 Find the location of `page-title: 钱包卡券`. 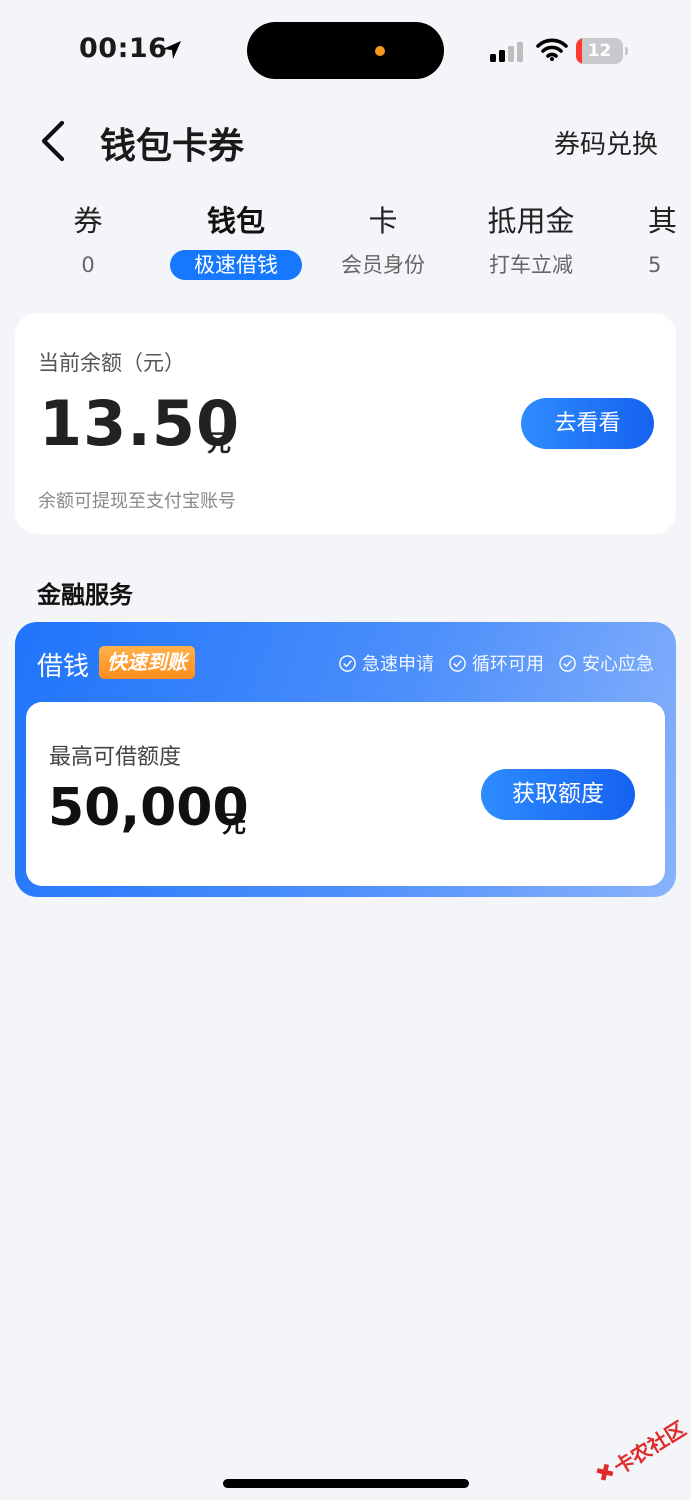

page-title: 钱包卡券 is located at coordinates (172, 146).